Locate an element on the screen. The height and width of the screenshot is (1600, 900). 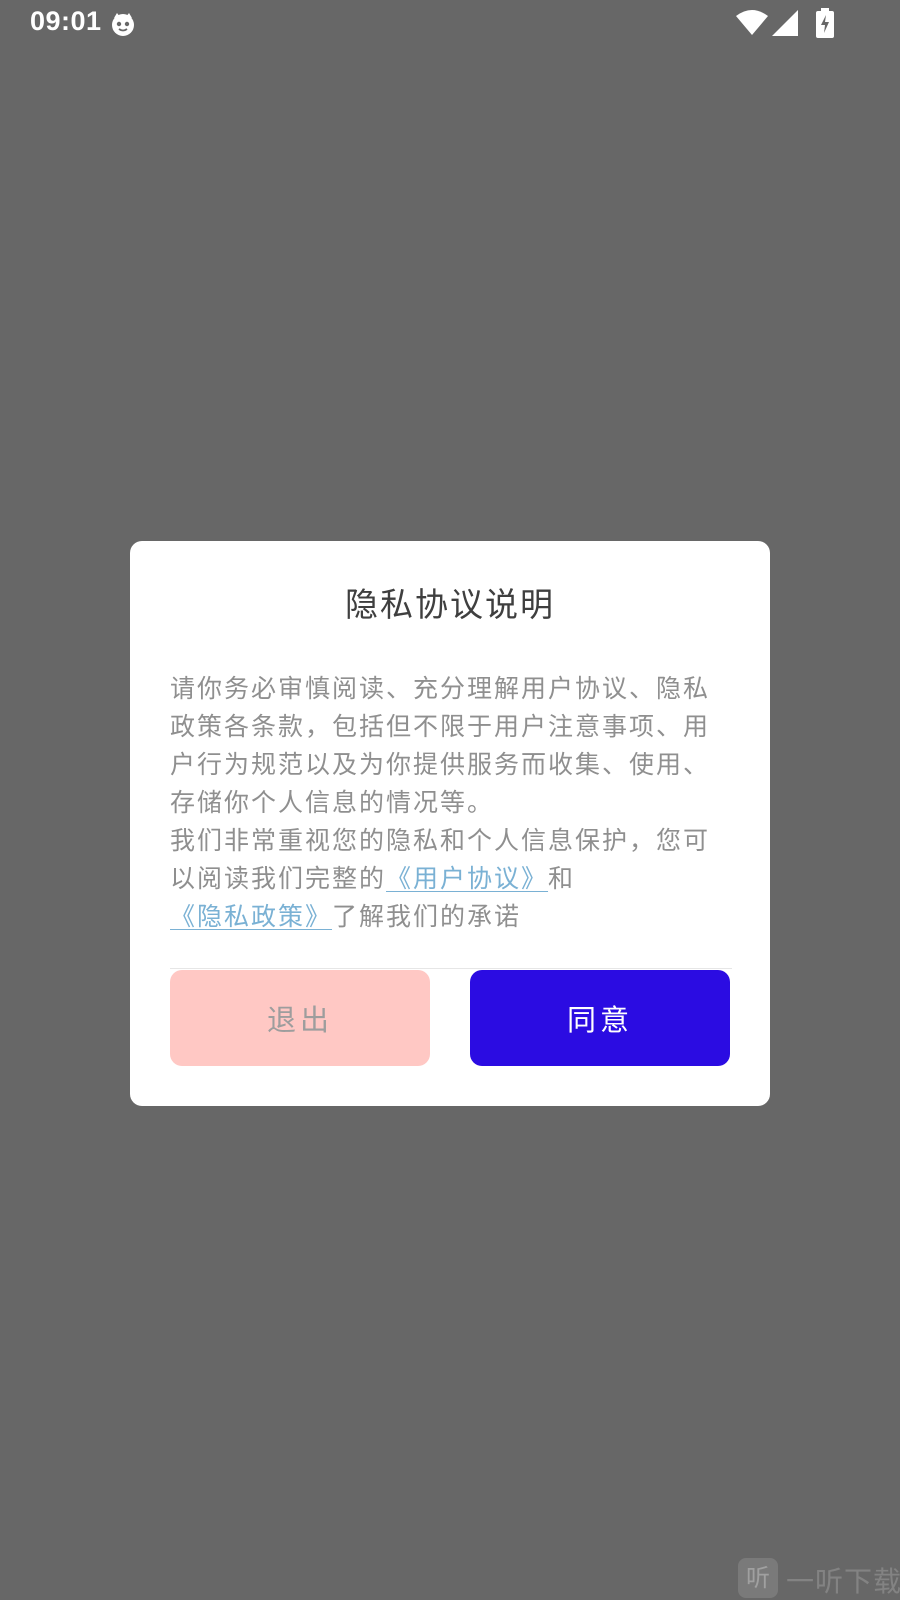
cell-signal-icon is located at coordinates (785, 23).